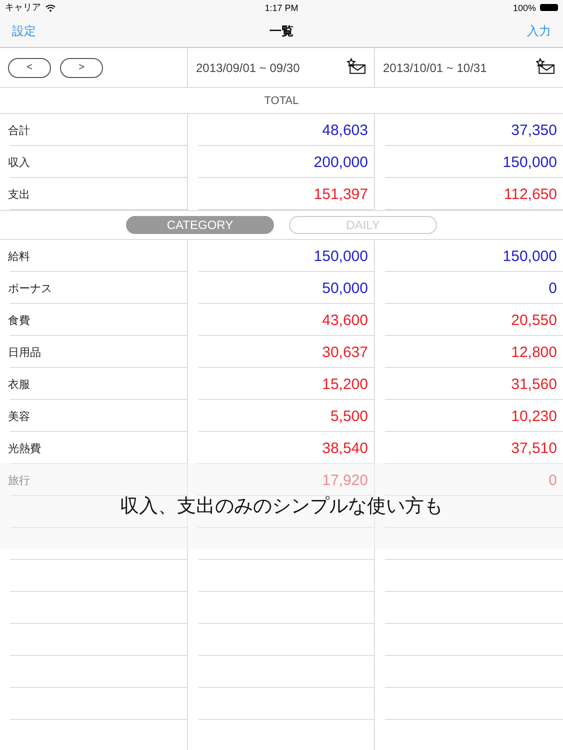  I want to click on period-label: 2013/09/01 ~ 09/30, so click(248, 67).